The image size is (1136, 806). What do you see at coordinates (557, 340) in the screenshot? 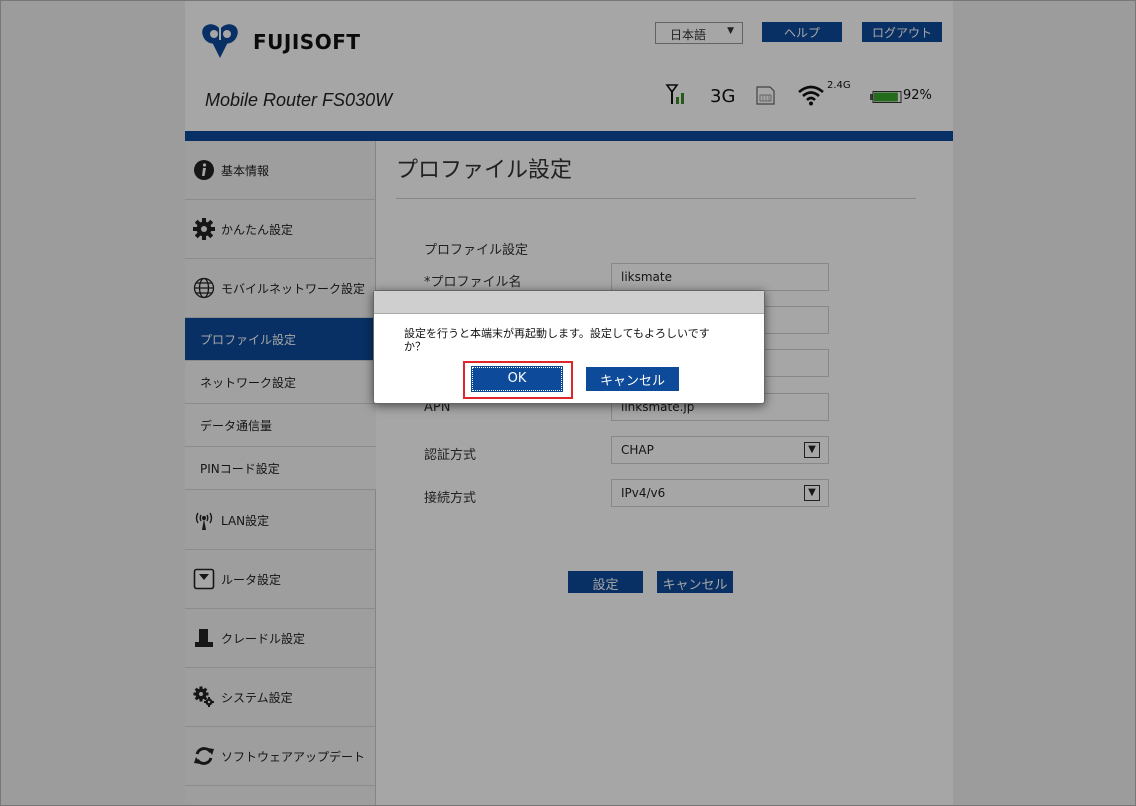
I see `dialog-message: 設定を行うと本端末が再起動します。設定してもよろしいですか？` at bounding box center [557, 340].